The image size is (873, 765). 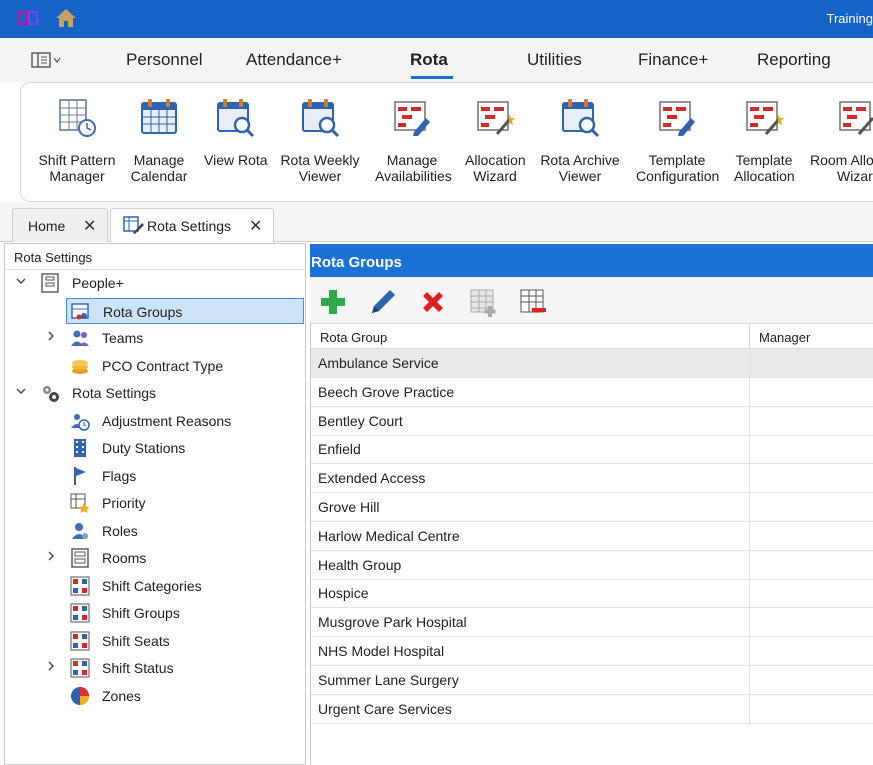 What do you see at coordinates (159, 141) in the screenshot?
I see `manage-calendar-button: Manage Calendar` at bounding box center [159, 141].